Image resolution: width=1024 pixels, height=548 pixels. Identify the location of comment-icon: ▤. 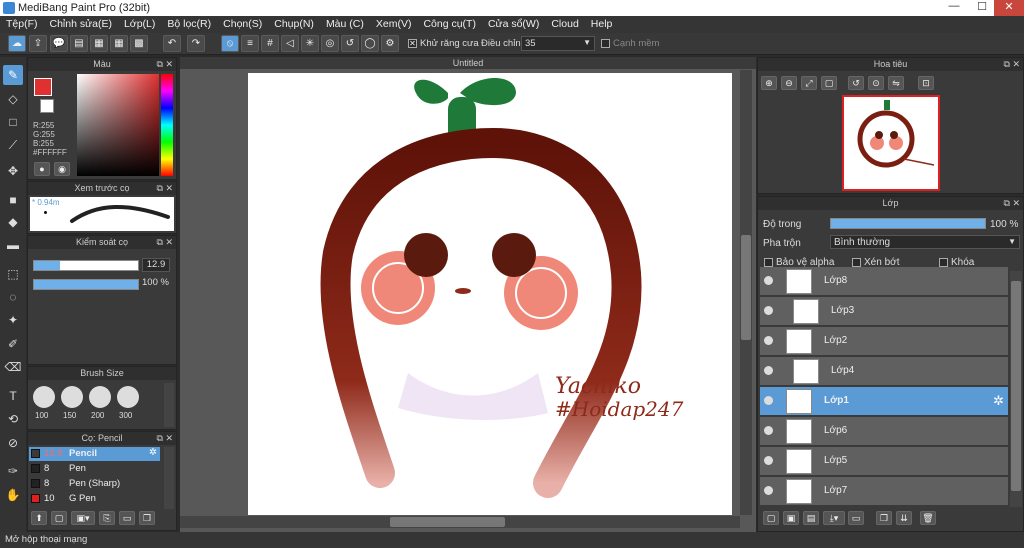
(79, 43).